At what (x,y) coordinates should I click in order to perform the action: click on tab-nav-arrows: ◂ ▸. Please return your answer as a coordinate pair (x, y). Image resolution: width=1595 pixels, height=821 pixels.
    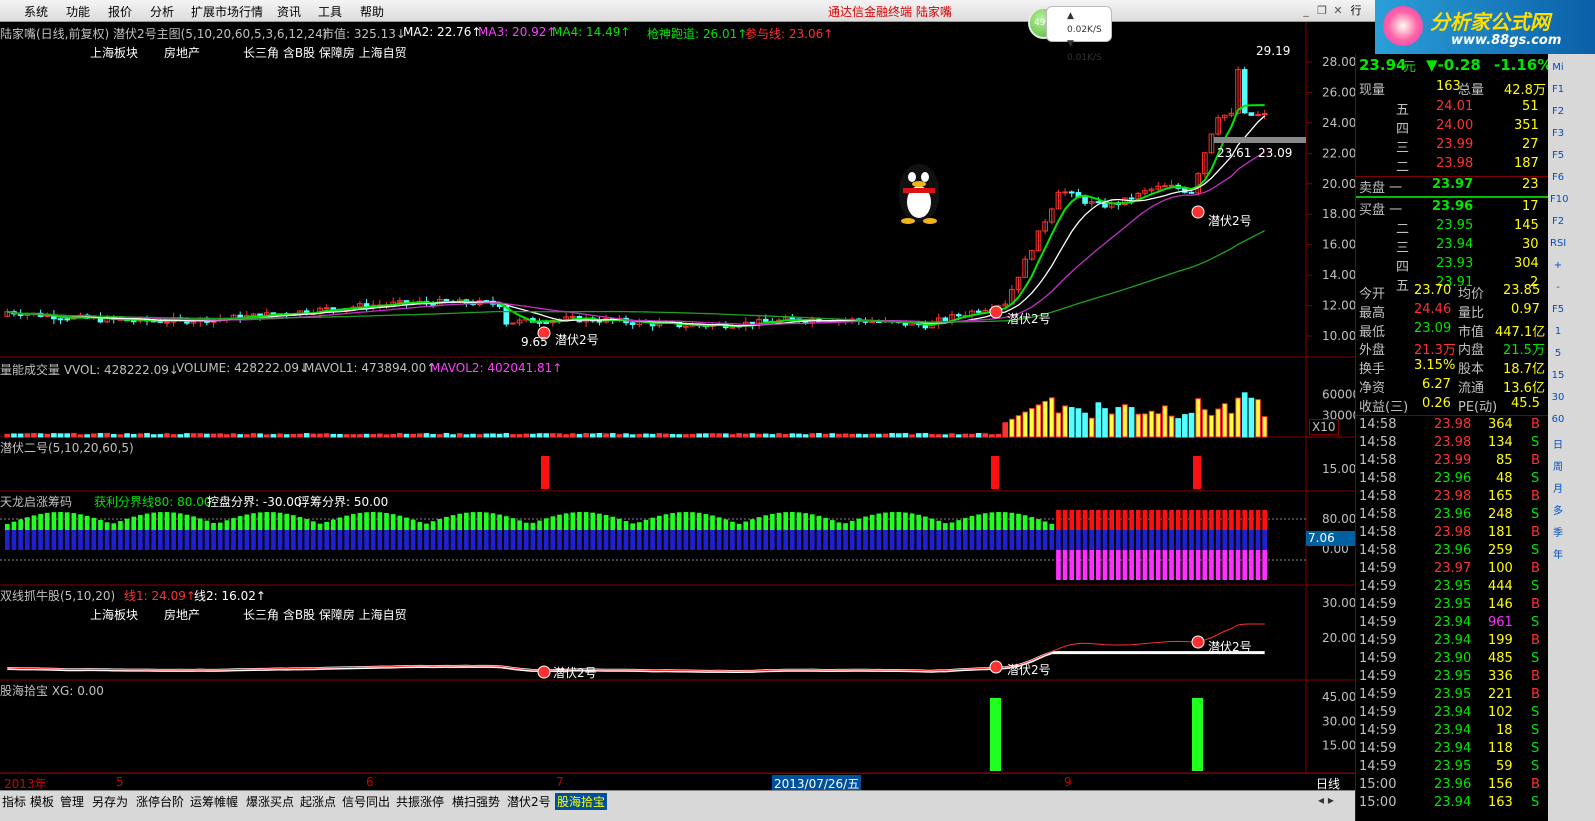
    Looking at the image, I should click on (1326, 800).